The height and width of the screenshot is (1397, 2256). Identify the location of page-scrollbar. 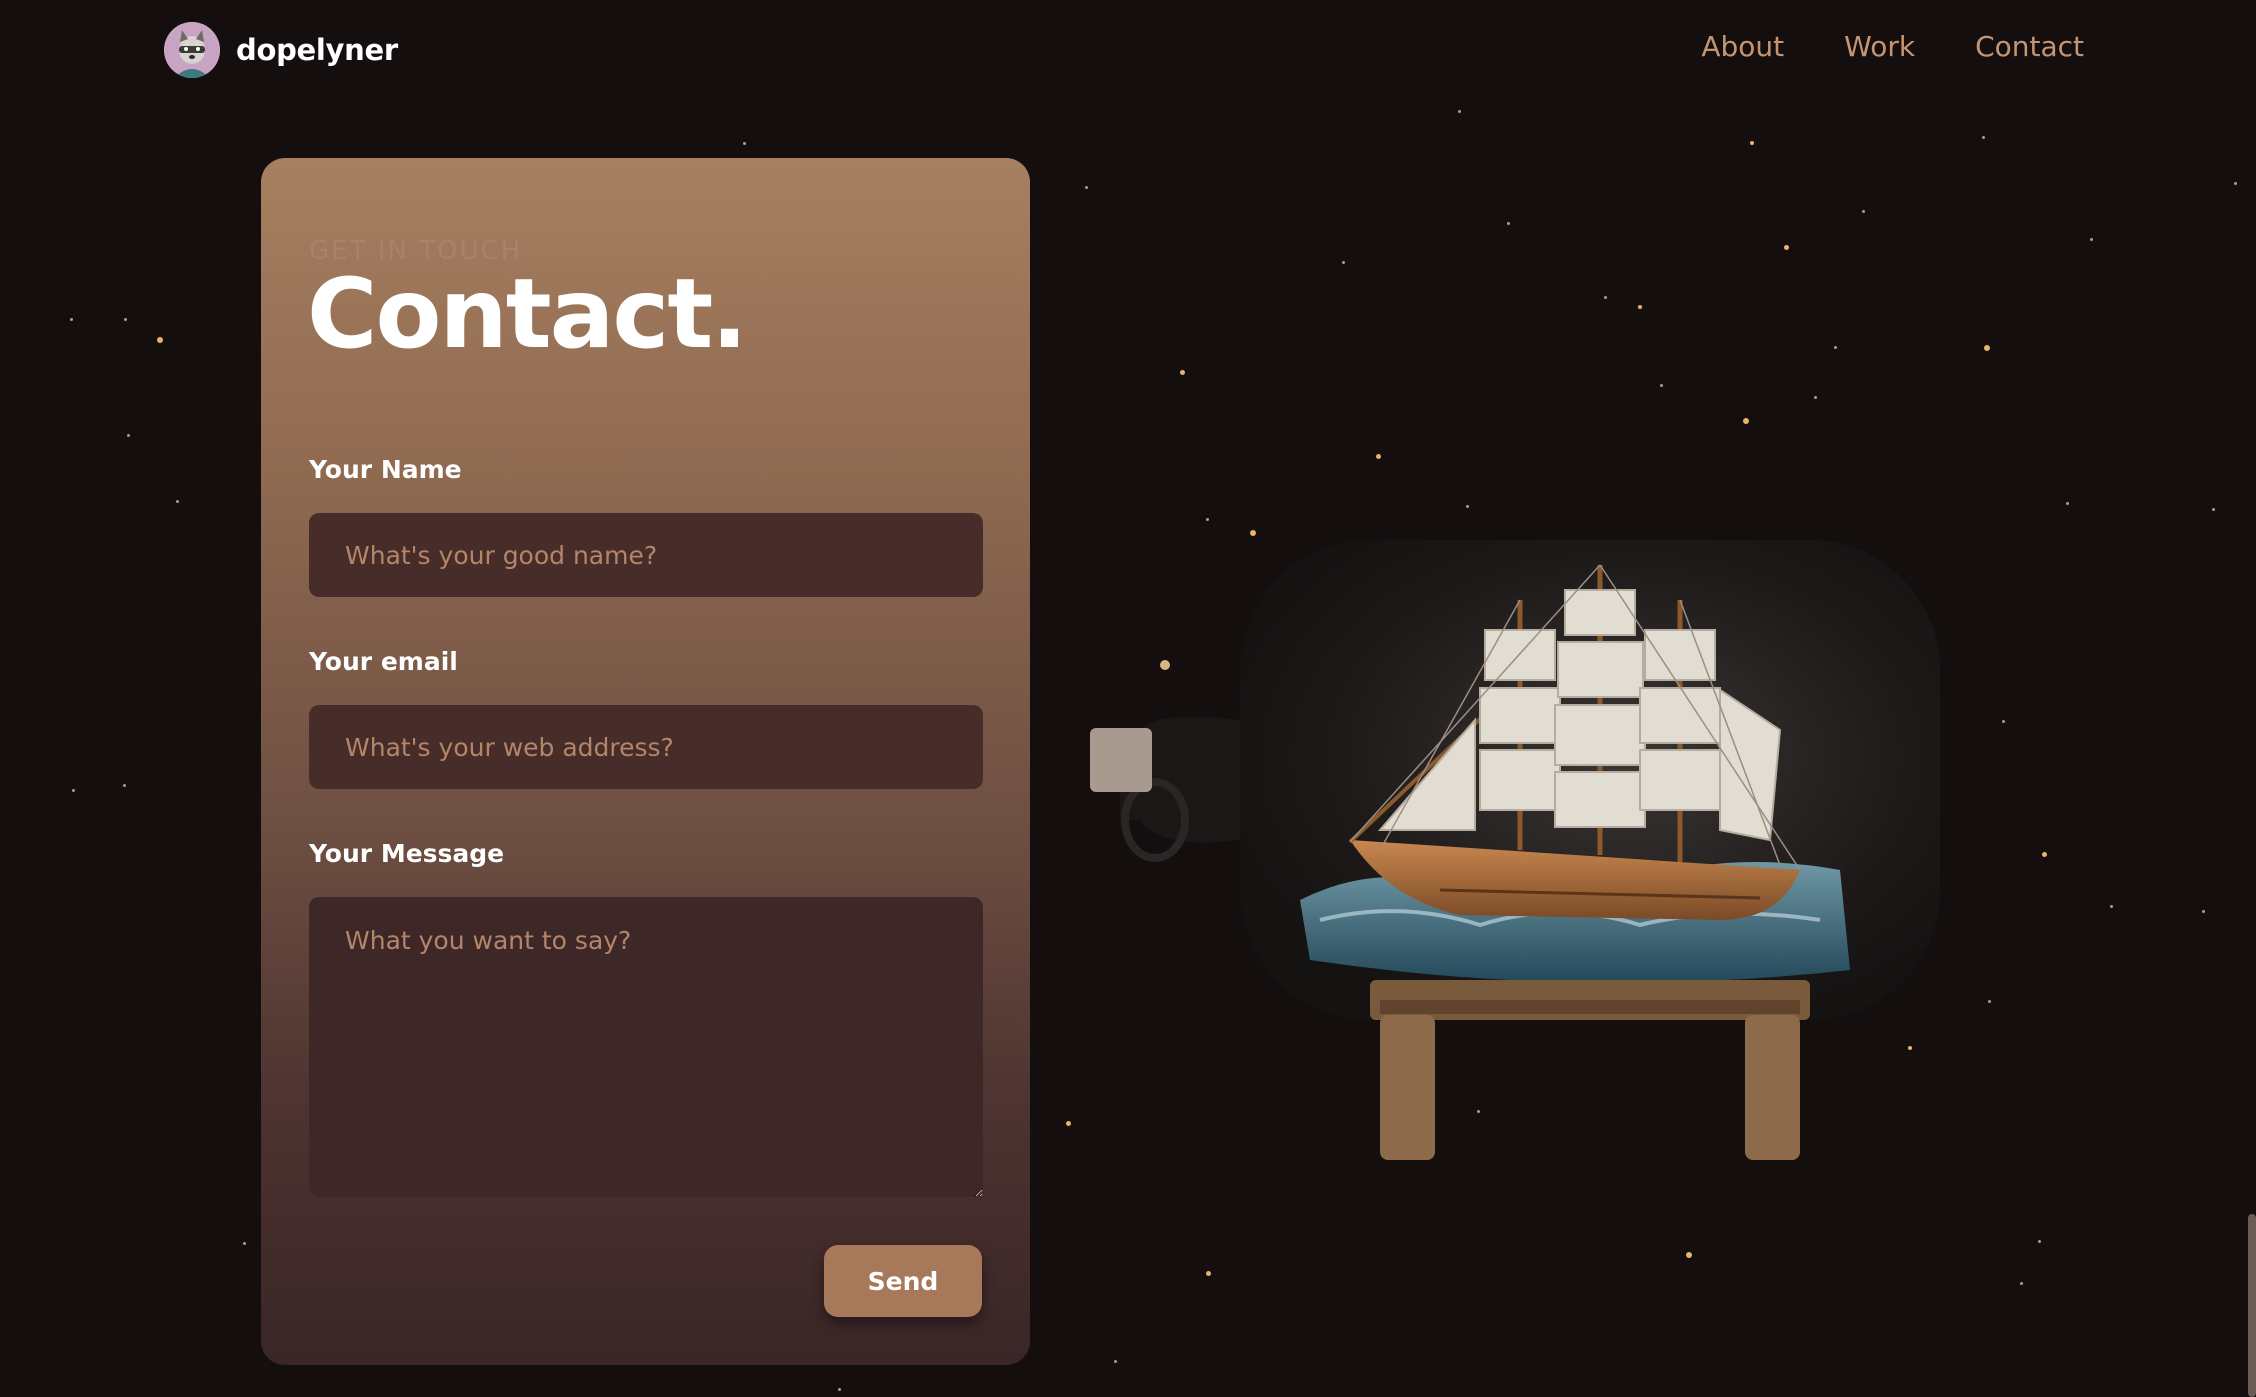
(2252, 1305).